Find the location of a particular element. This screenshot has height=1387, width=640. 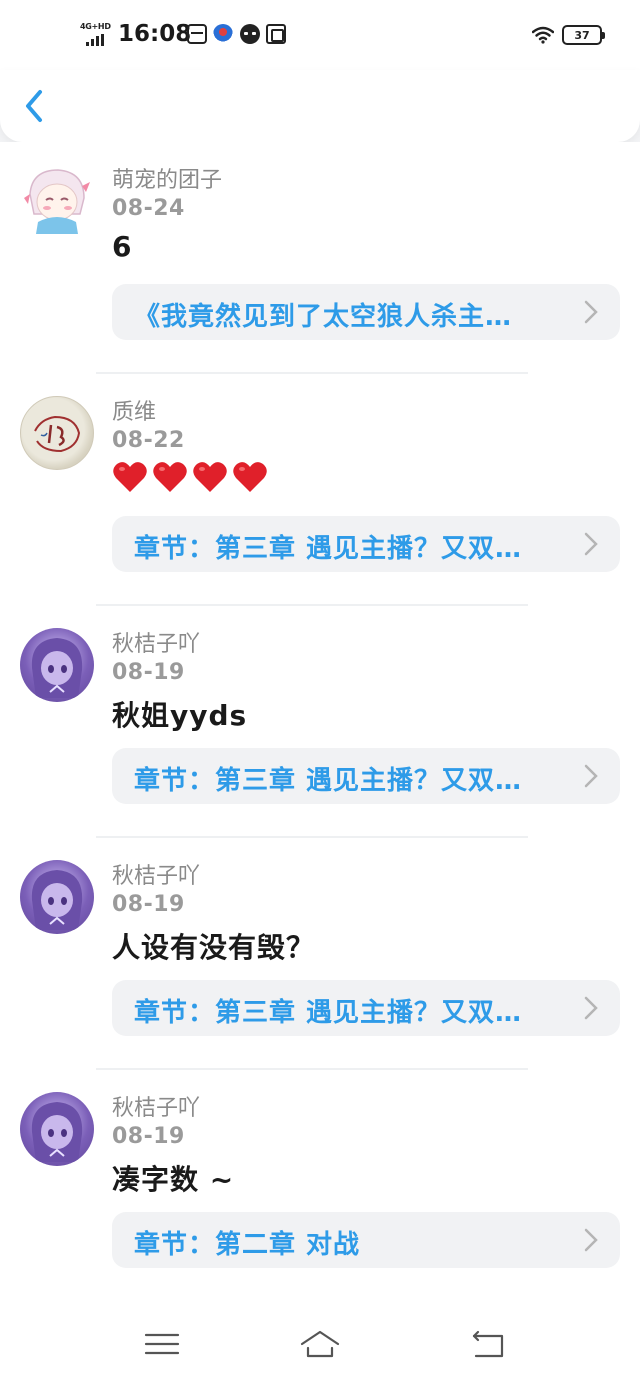

system-nav-bar is located at coordinates (320, 1341).